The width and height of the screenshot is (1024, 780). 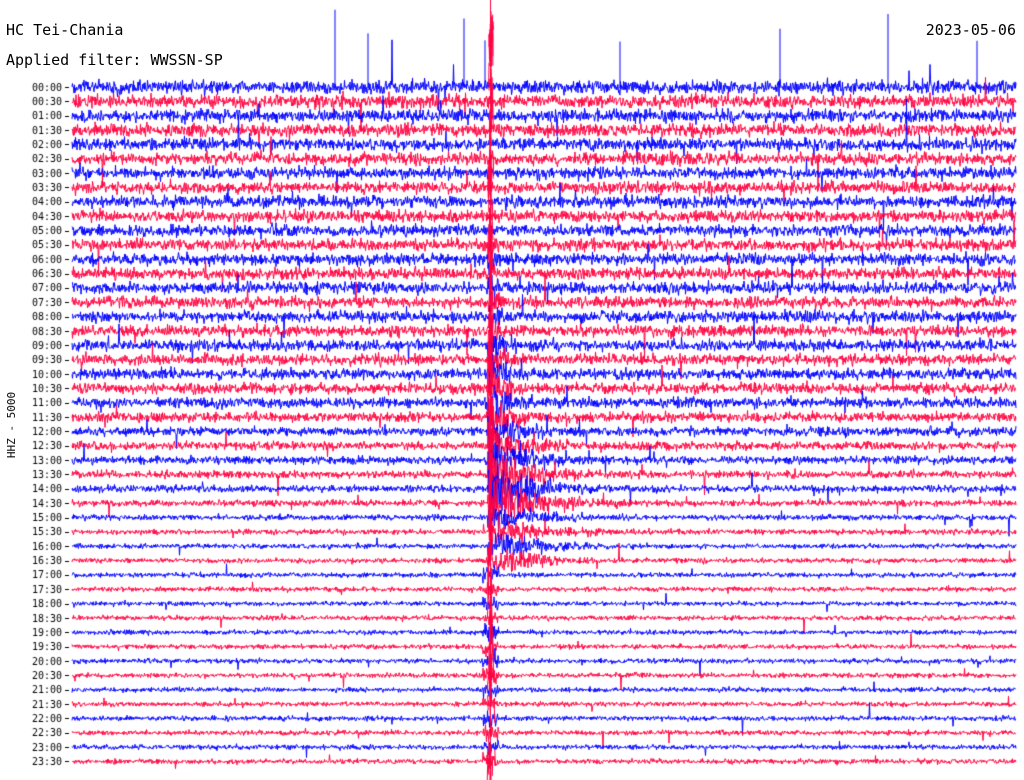 What do you see at coordinates (114, 60) in the screenshot?
I see `filter-label: Applied filter: WWSSN-SP` at bounding box center [114, 60].